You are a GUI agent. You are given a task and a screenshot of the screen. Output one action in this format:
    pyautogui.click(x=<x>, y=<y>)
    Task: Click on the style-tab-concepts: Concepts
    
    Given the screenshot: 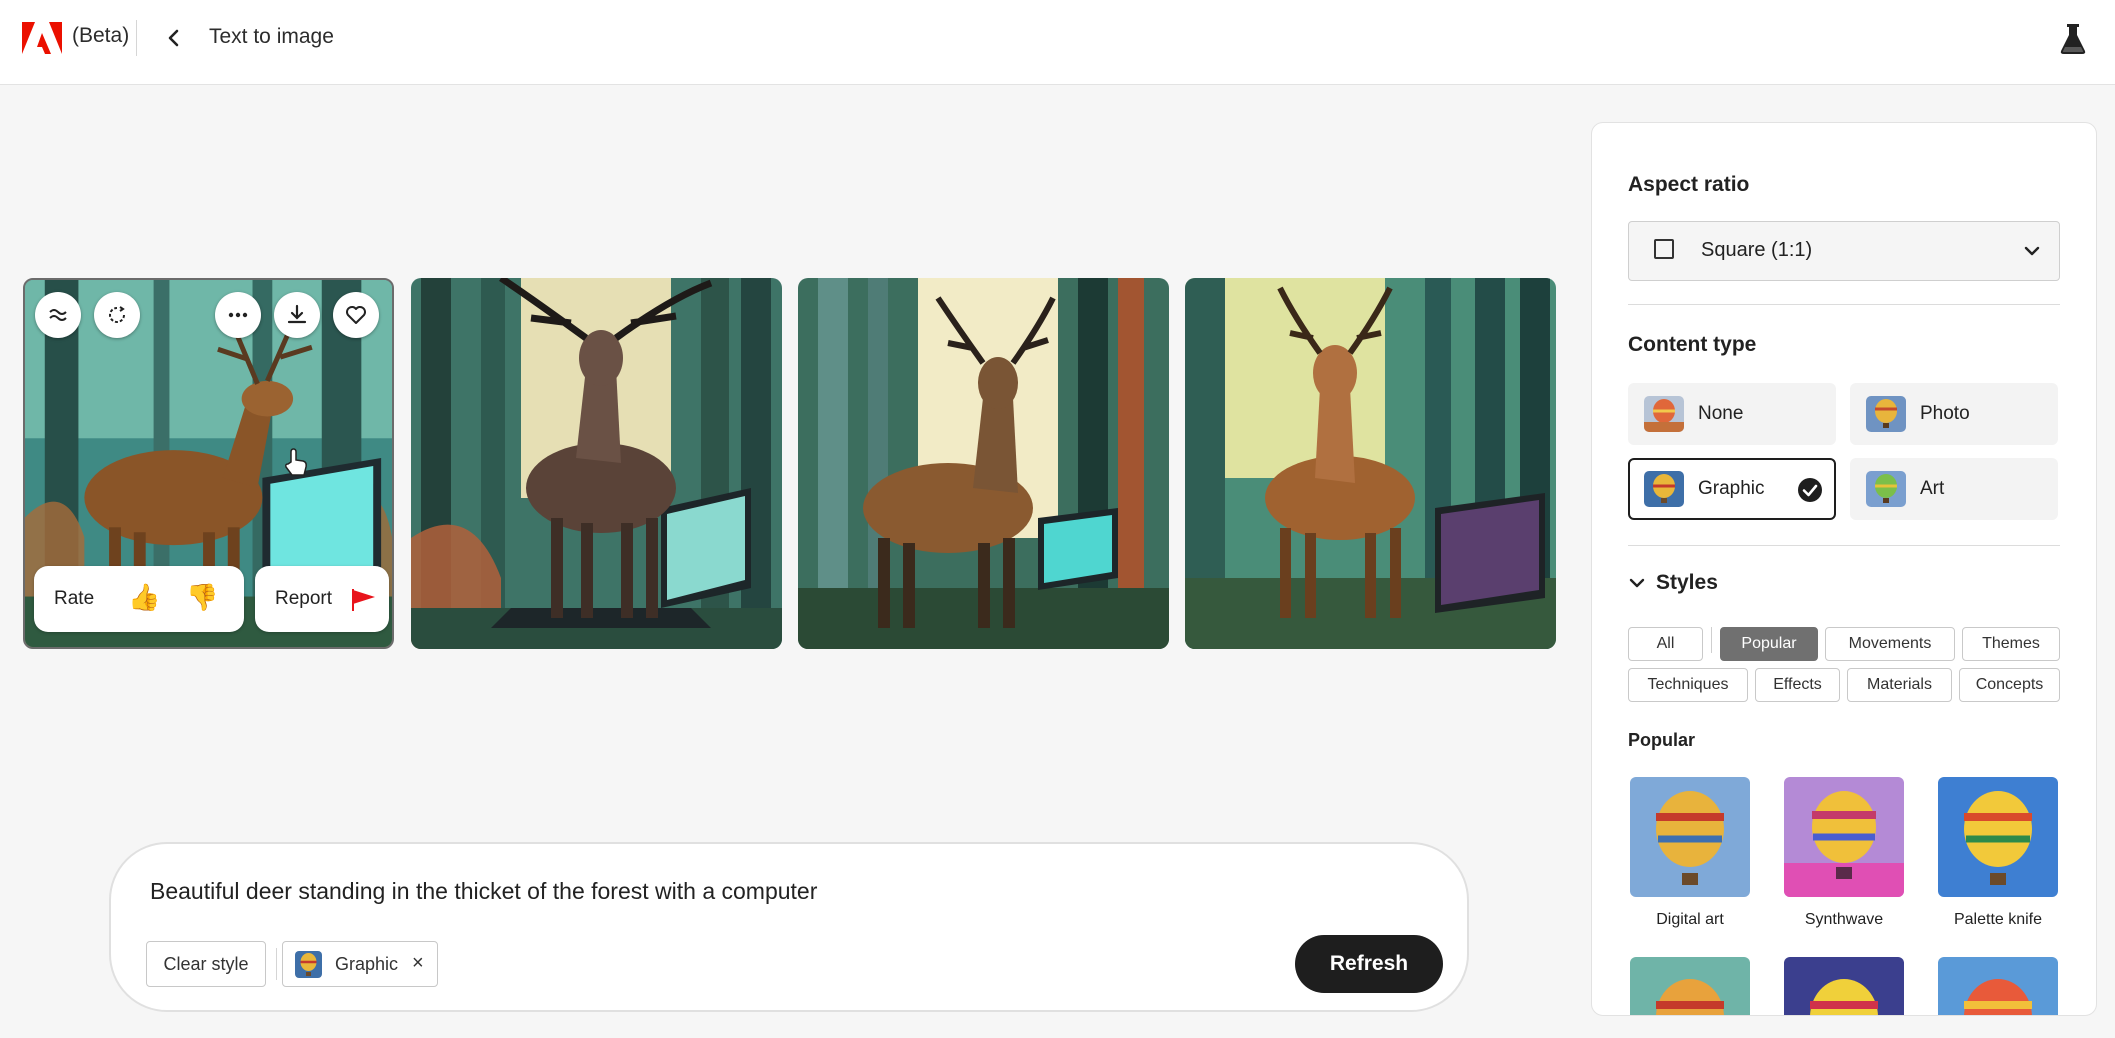 What is the action you would take?
    pyautogui.click(x=2009, y=685)
    